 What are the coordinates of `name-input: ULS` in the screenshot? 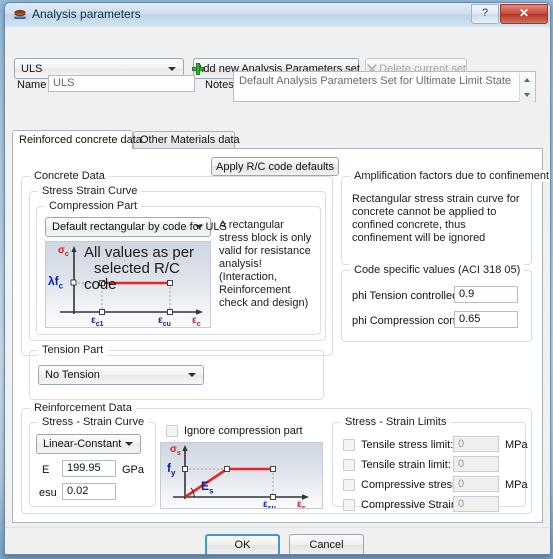 It's located at (121, 83).